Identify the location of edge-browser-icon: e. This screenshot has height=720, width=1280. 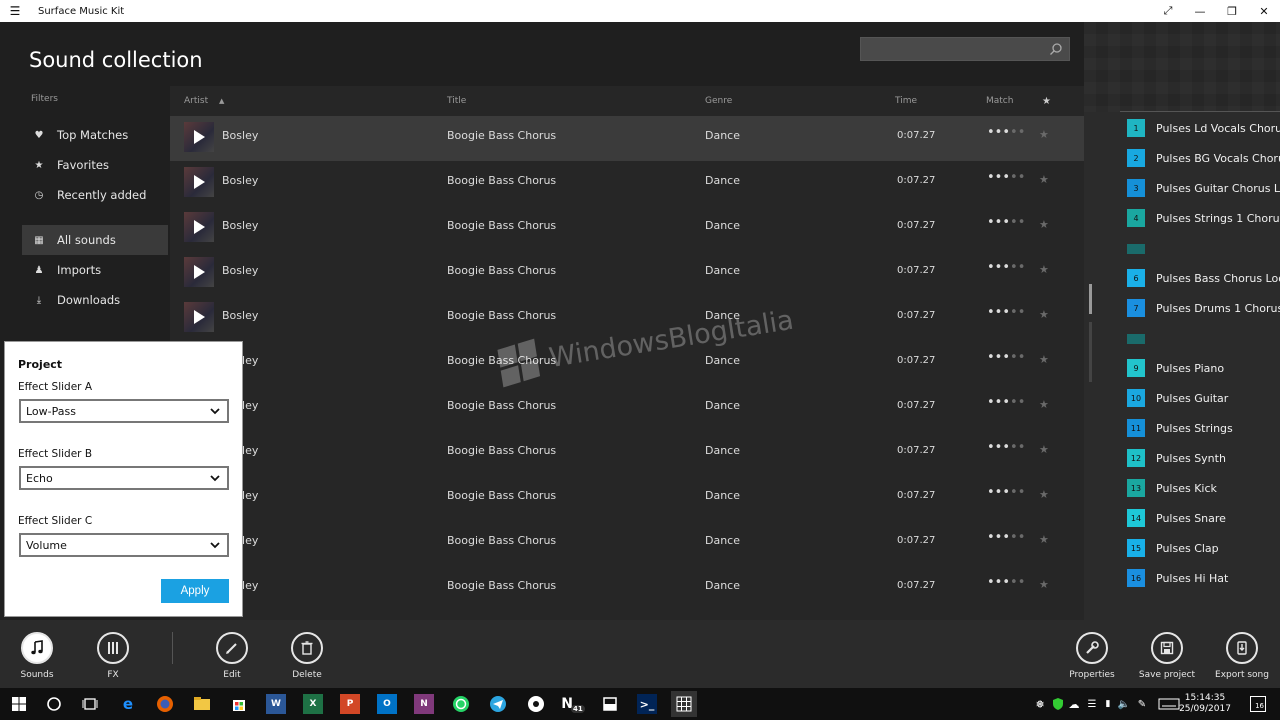
(128, 704).